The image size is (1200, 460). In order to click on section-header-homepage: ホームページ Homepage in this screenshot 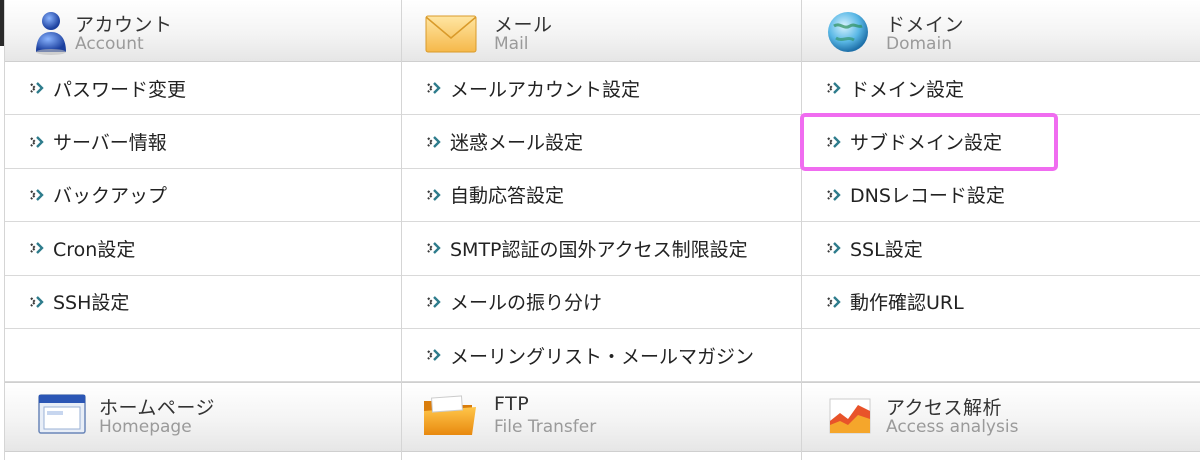, I will do `click(203, 417)`.